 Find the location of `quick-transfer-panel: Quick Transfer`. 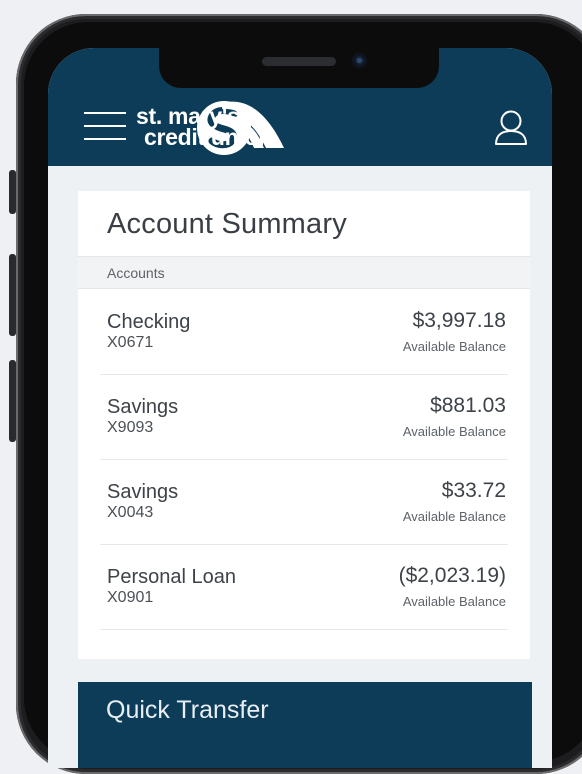

quick-transfer-panel: Quick Transfer is located at coordinates (305, 725).